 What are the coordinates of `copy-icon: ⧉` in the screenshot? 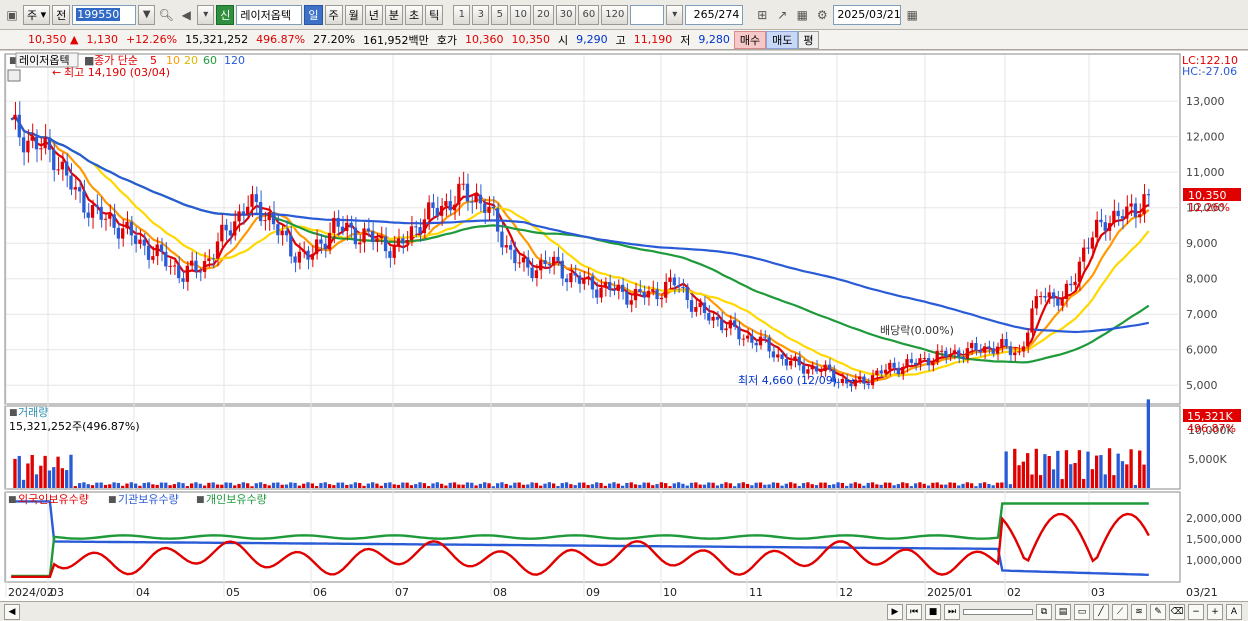 It's located at (1044, 611).